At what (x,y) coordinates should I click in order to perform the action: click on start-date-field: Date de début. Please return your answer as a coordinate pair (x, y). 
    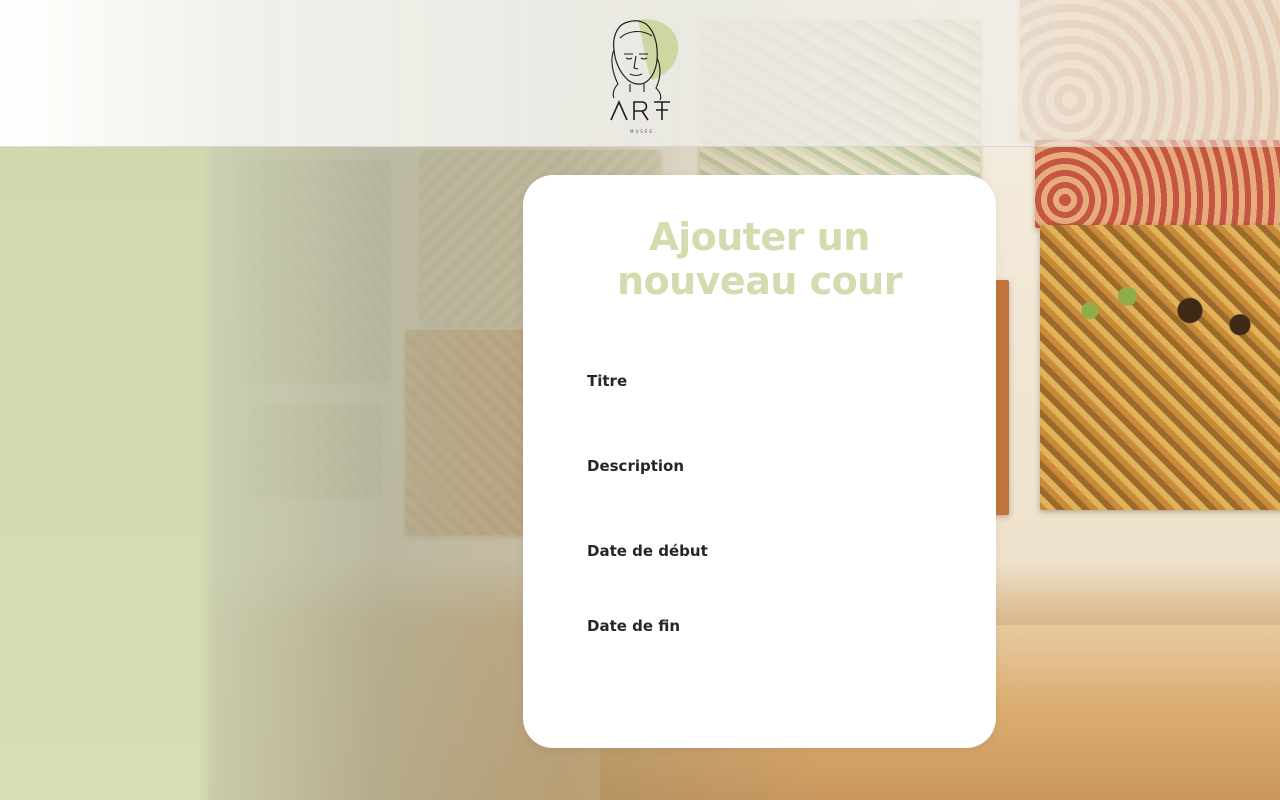
    Looking at the image, I should click on (759, 568).